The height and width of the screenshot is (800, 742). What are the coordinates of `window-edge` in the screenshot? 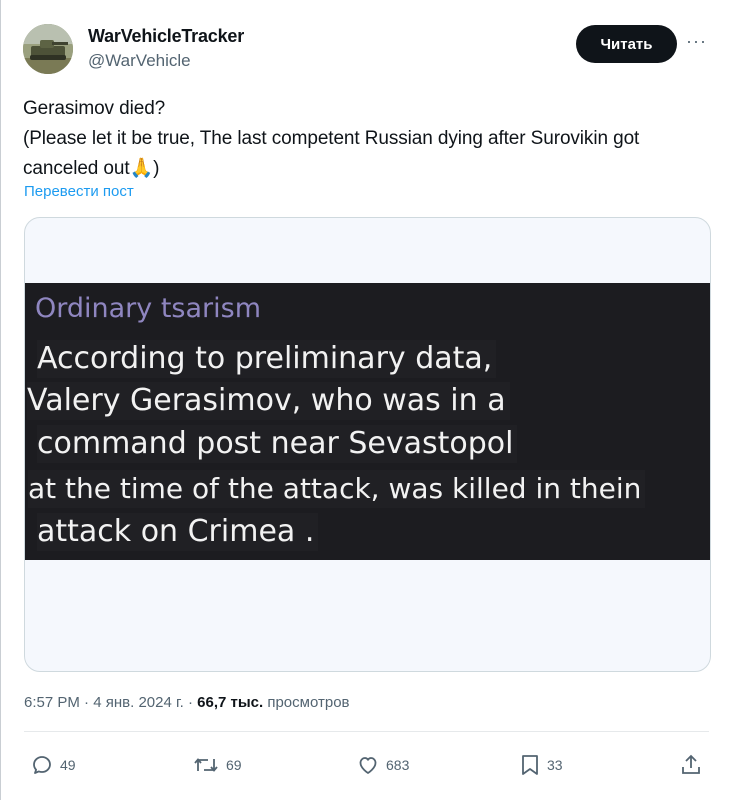 It's located at (0, 400).